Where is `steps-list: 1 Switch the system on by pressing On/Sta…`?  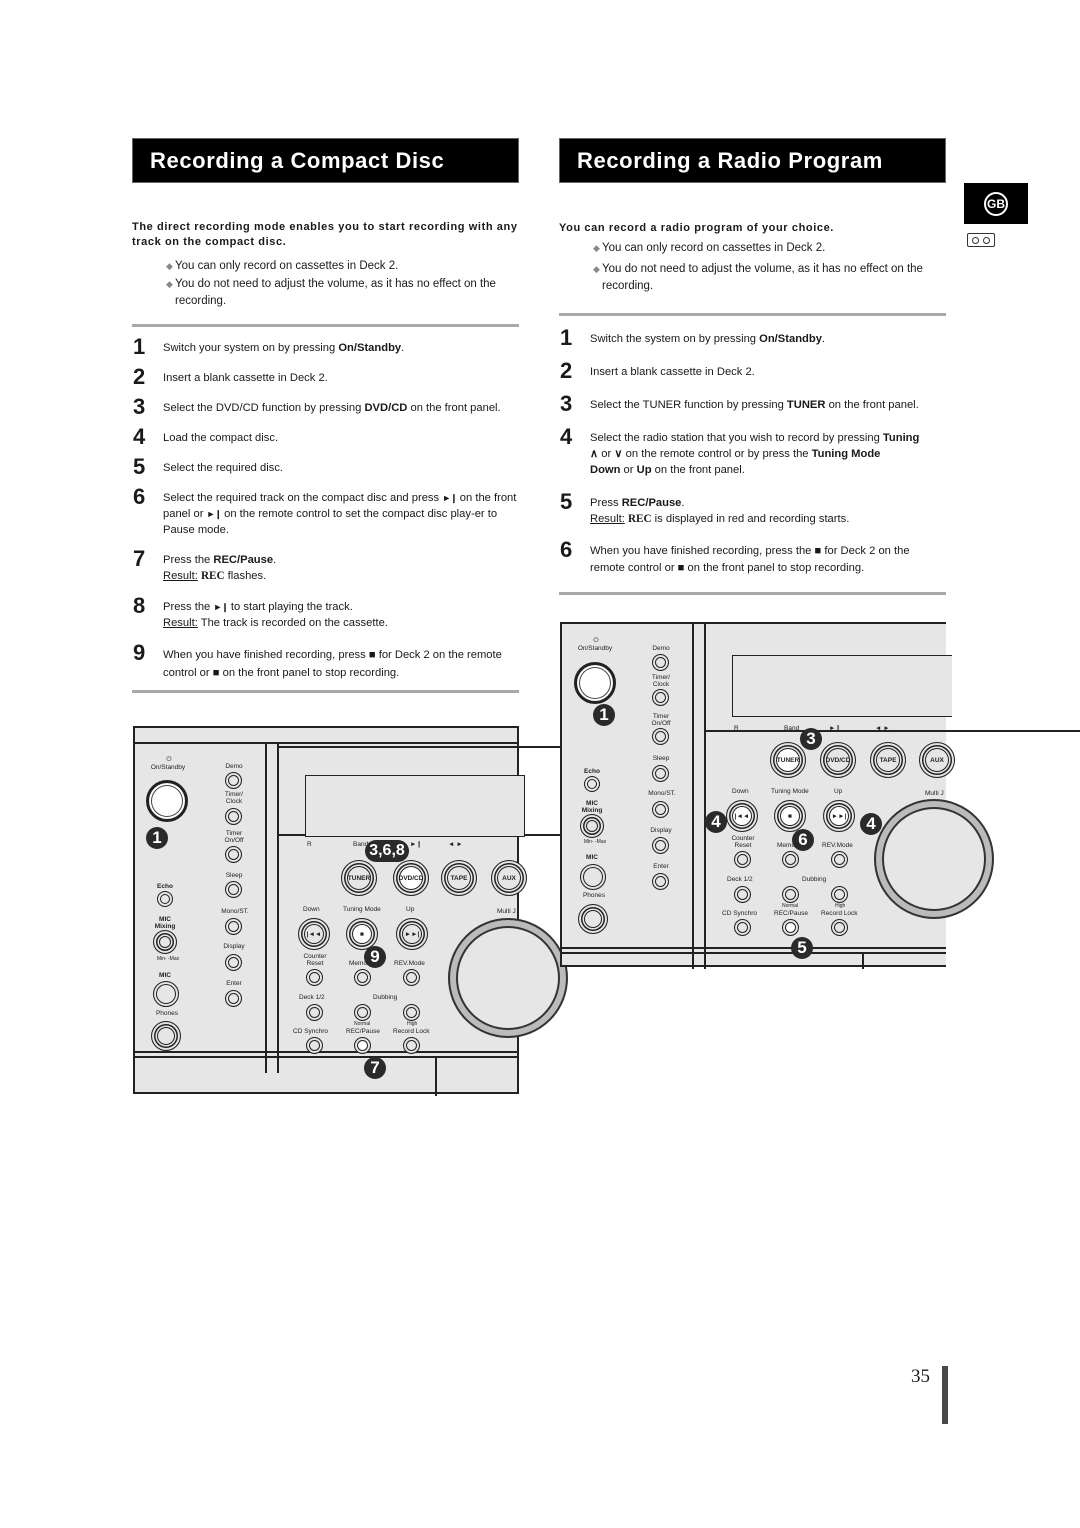 steps-list: 1 Switch the system on by pressing On/Sta… is located at coordinates (752, 451).